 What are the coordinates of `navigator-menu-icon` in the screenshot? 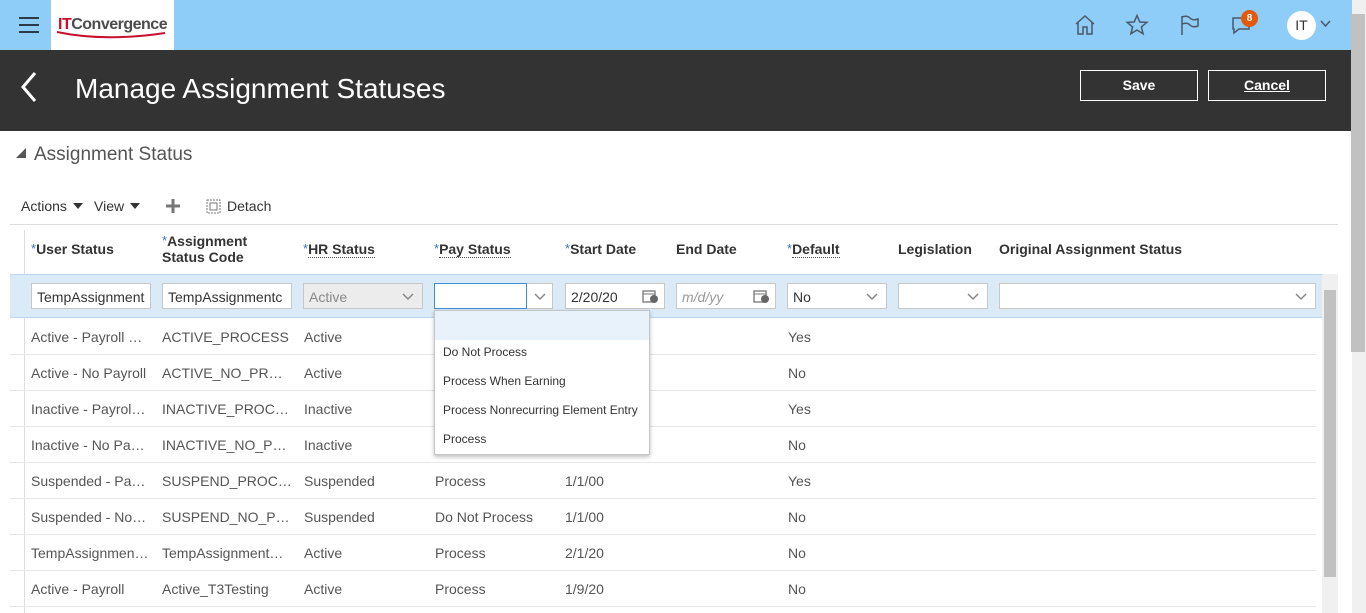 It's located at (29, 25).